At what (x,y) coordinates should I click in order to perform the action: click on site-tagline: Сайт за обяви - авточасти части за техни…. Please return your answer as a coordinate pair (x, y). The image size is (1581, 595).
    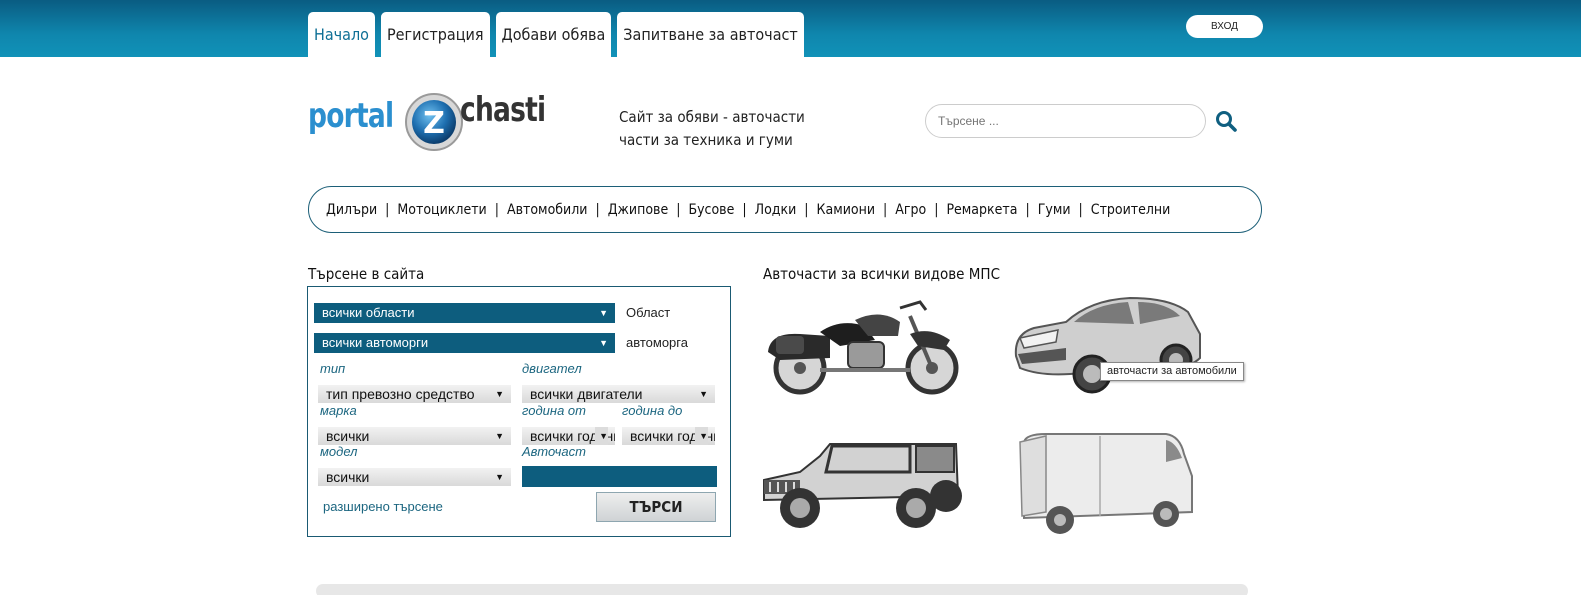
    Looking at the image, I should click on (712, 129).